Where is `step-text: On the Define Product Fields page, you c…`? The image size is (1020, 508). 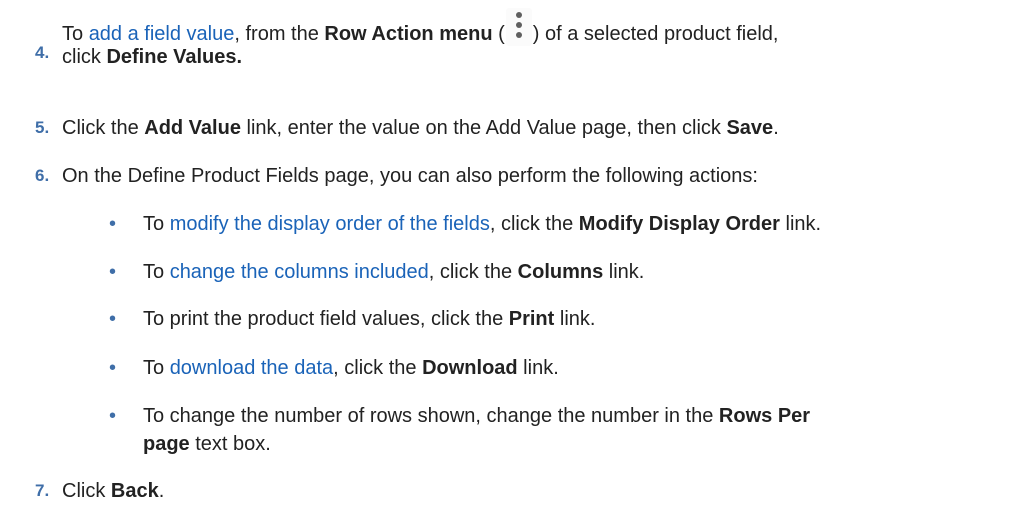 step-text: On the Define Product Fields page, you c… is located at coordinates (410, 176).